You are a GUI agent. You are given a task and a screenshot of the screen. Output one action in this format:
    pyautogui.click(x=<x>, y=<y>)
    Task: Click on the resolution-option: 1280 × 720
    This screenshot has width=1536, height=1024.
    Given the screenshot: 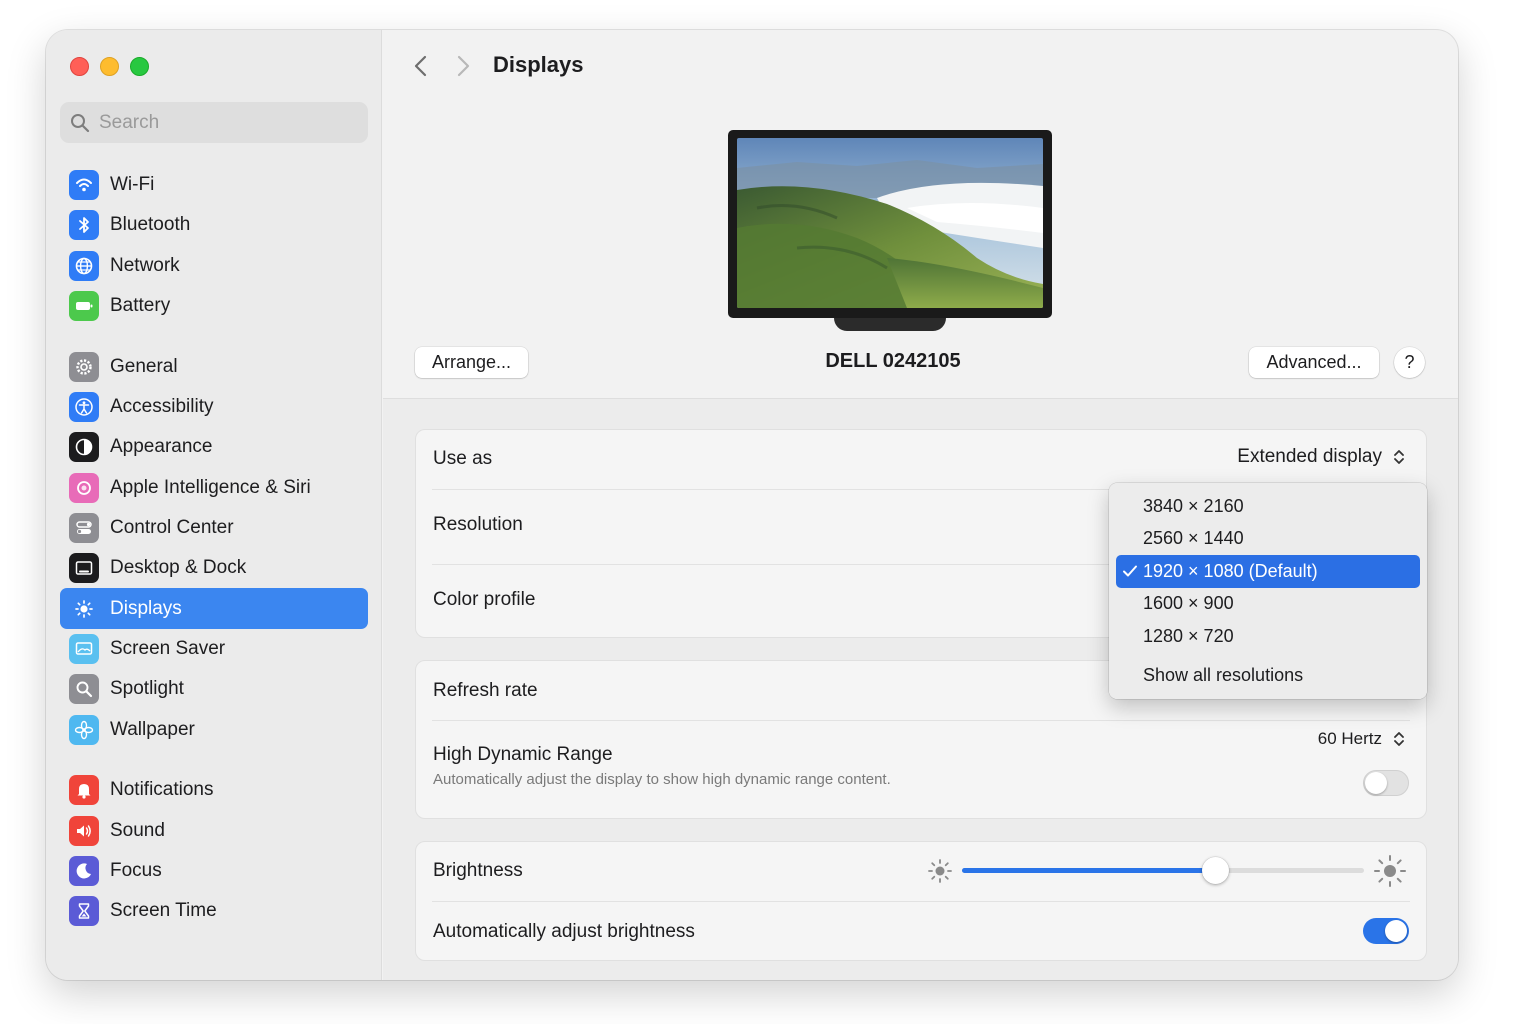 What is the action you would take?
    pyautogui.click(x=1268, y=636)
    